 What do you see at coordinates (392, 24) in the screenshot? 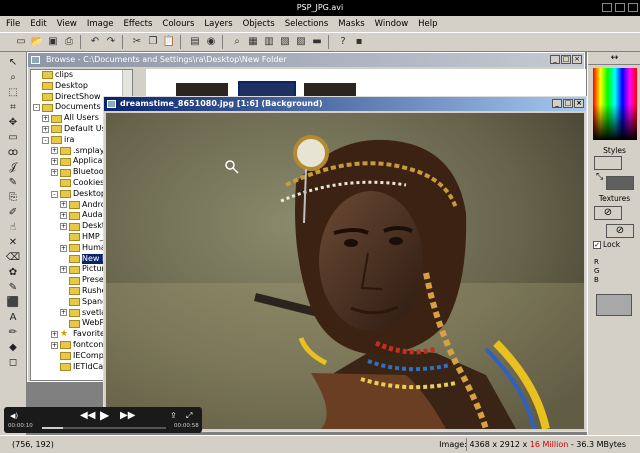
I see `menu-window: Window` at bounding box center [392, 24].